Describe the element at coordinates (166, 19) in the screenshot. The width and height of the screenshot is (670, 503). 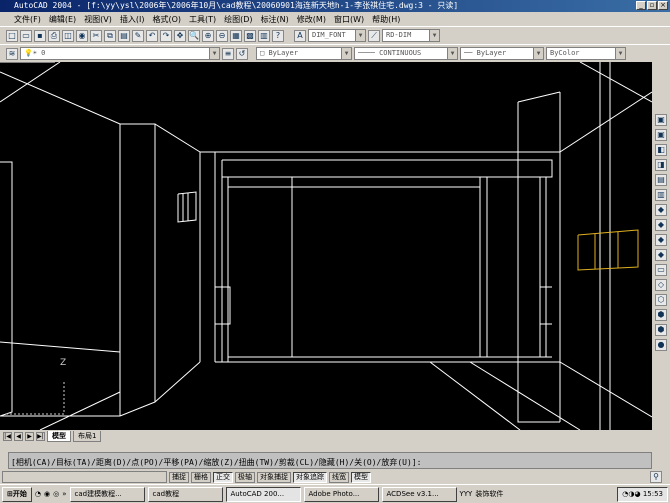
I see `menu-format: 格式(O)` at that location.